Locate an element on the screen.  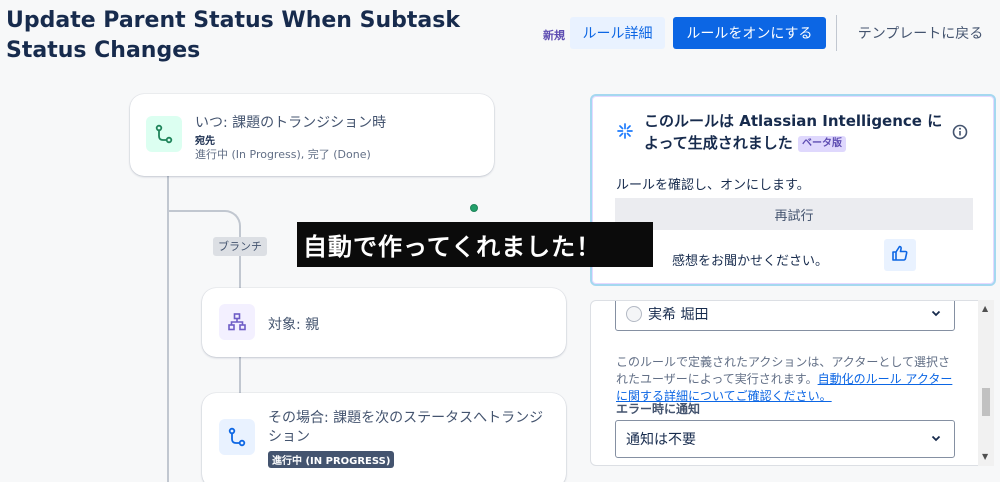
hierarchy-icon is located at coordinates (237, 322).